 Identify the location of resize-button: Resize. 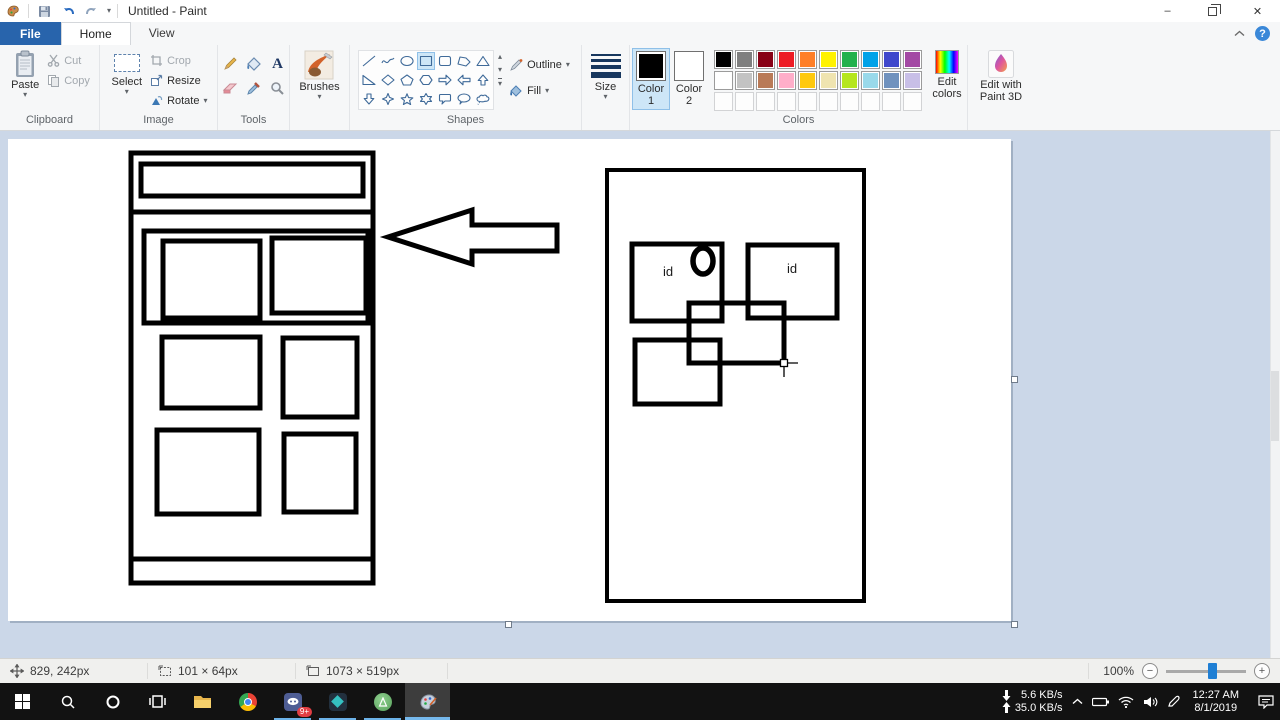
(178, 80).